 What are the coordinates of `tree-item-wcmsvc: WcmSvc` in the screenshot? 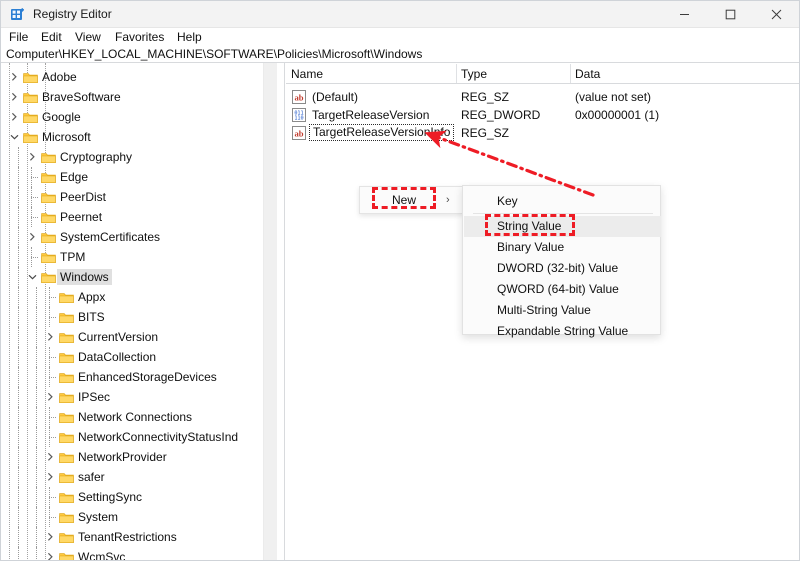 It's located at (132, 554).